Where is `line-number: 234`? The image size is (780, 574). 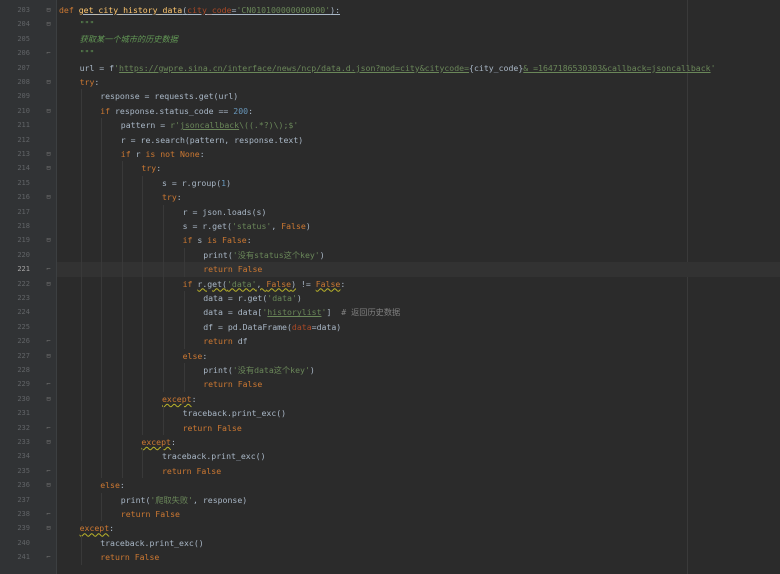
line-number: 234 is located at coordinates (23, 456).